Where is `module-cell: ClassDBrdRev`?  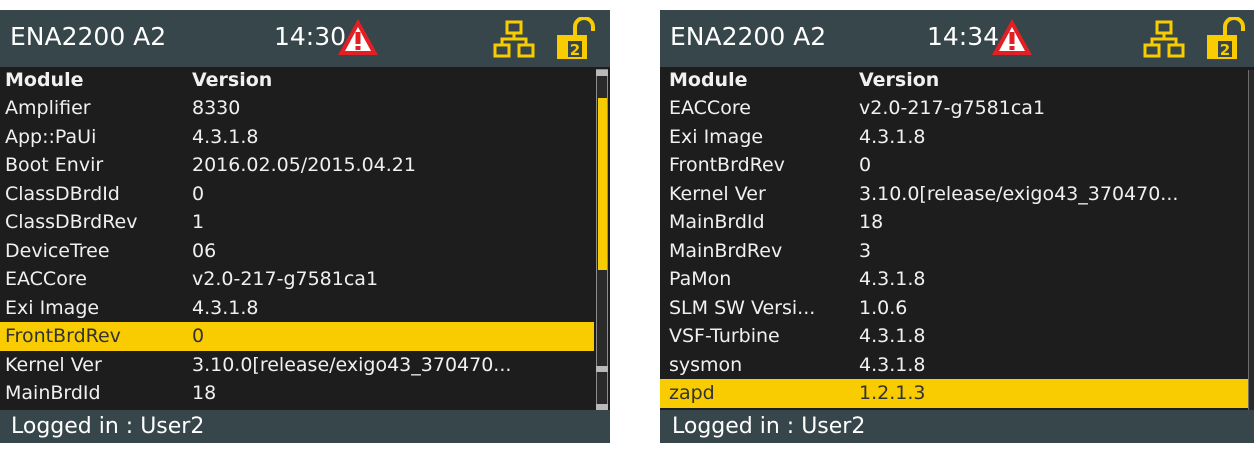
module-cell: ClassDBrdRev is located at coordinates (71, 222).